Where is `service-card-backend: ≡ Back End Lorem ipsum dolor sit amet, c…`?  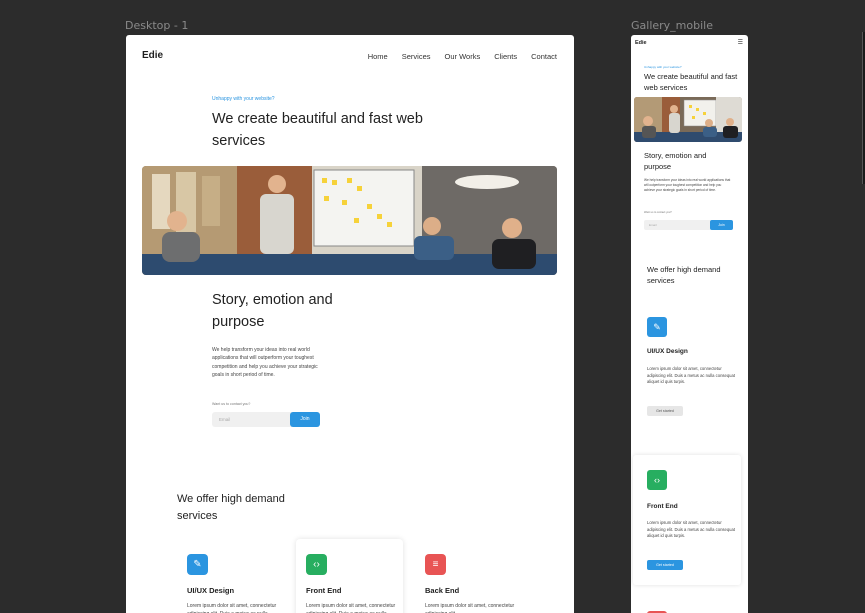 service-card-backend: ≡ Back End Lorem ipsum dolor sit amet, c… is located at coordinates (468, 576).